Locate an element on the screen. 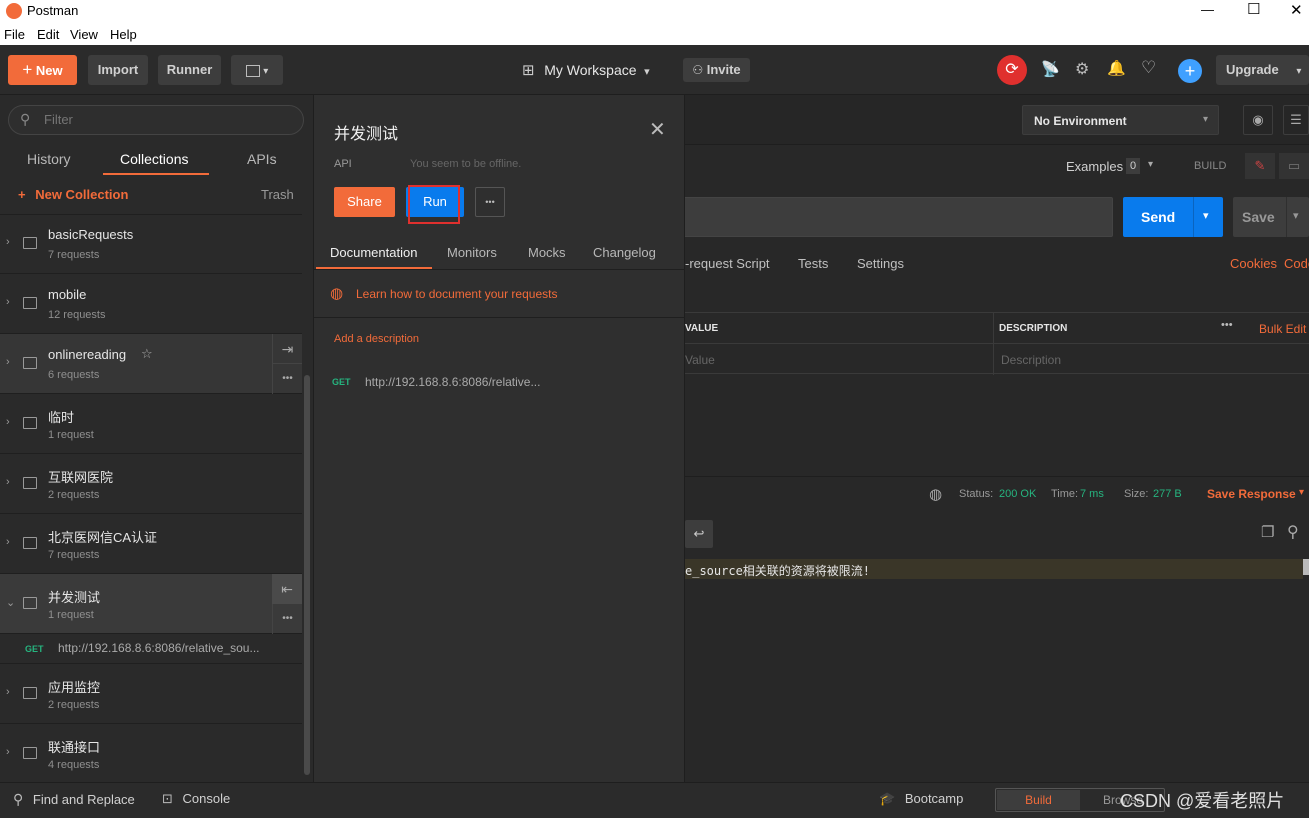 Image resolution: width=1309 pixels, height=818 pixels. collection-item: › 互联网医院 2 requests is located at coordinates (151, 484).